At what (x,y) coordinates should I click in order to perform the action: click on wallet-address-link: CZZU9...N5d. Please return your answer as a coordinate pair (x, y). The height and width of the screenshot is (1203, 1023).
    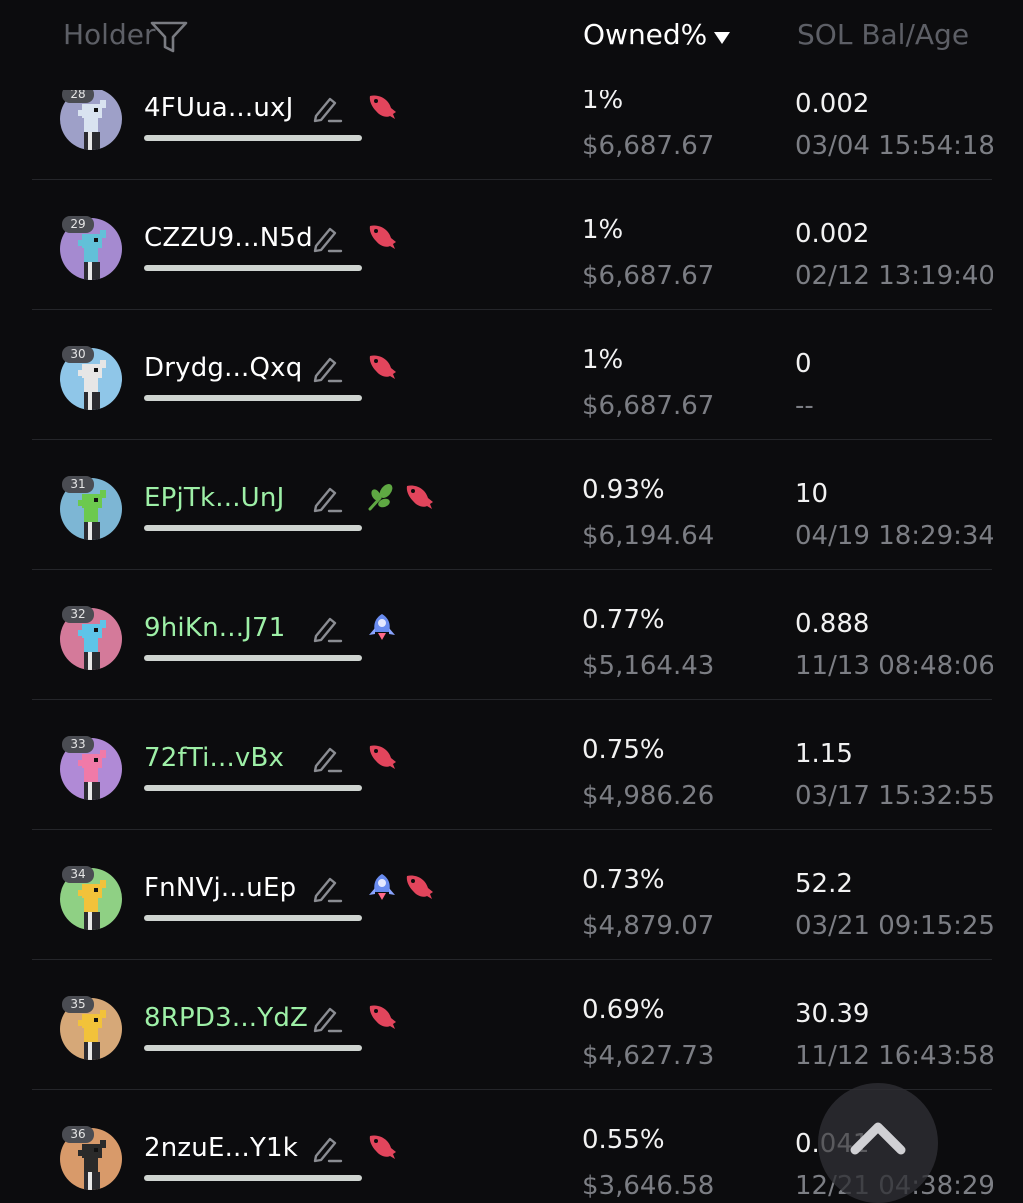
    Looking at the image, I should click on (228, 238).